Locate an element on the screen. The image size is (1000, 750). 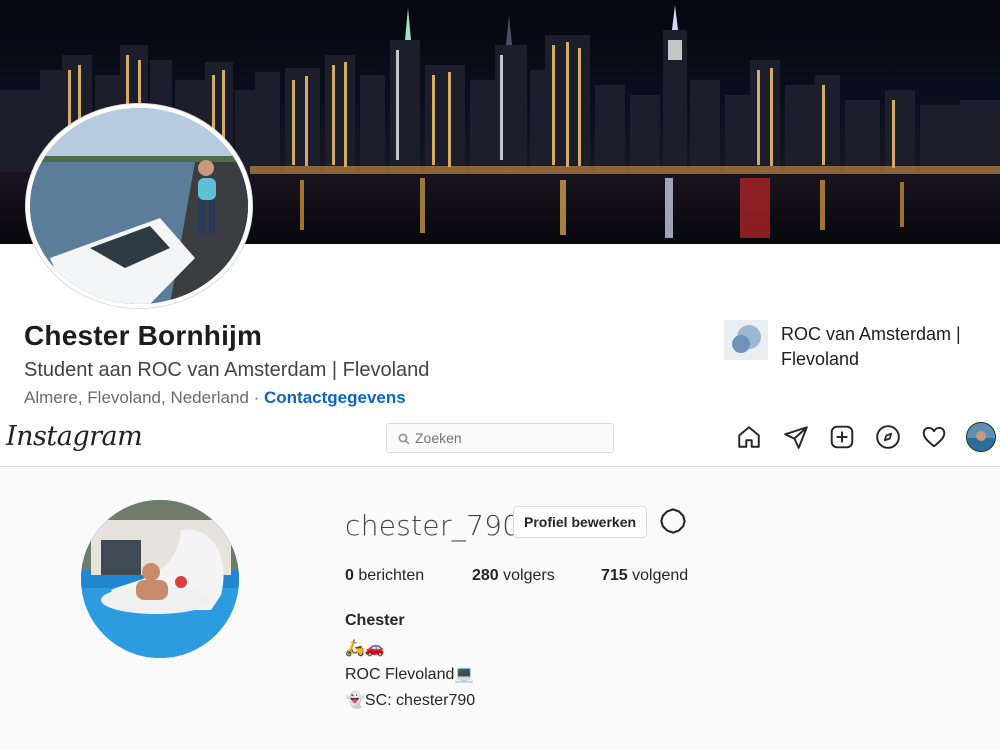
bio-line-snapchat: 👻SC: chester790 is located at coordinates (410, 700).